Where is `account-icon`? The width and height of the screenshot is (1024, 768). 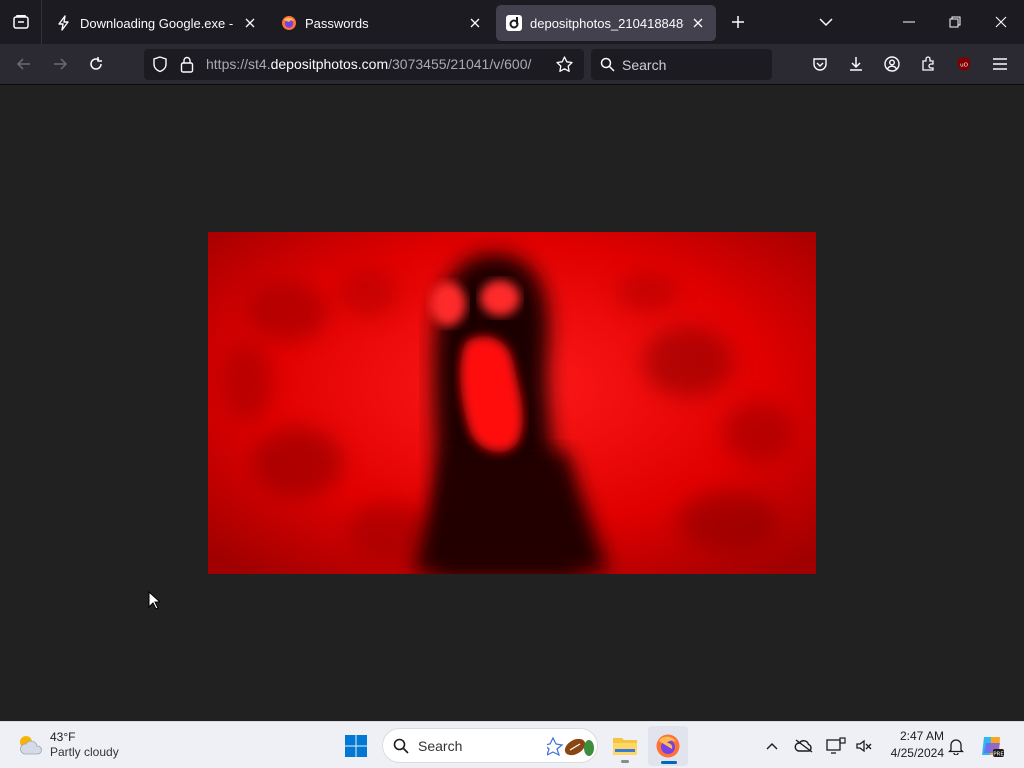
account-icon is located at coordinates (892, 64).